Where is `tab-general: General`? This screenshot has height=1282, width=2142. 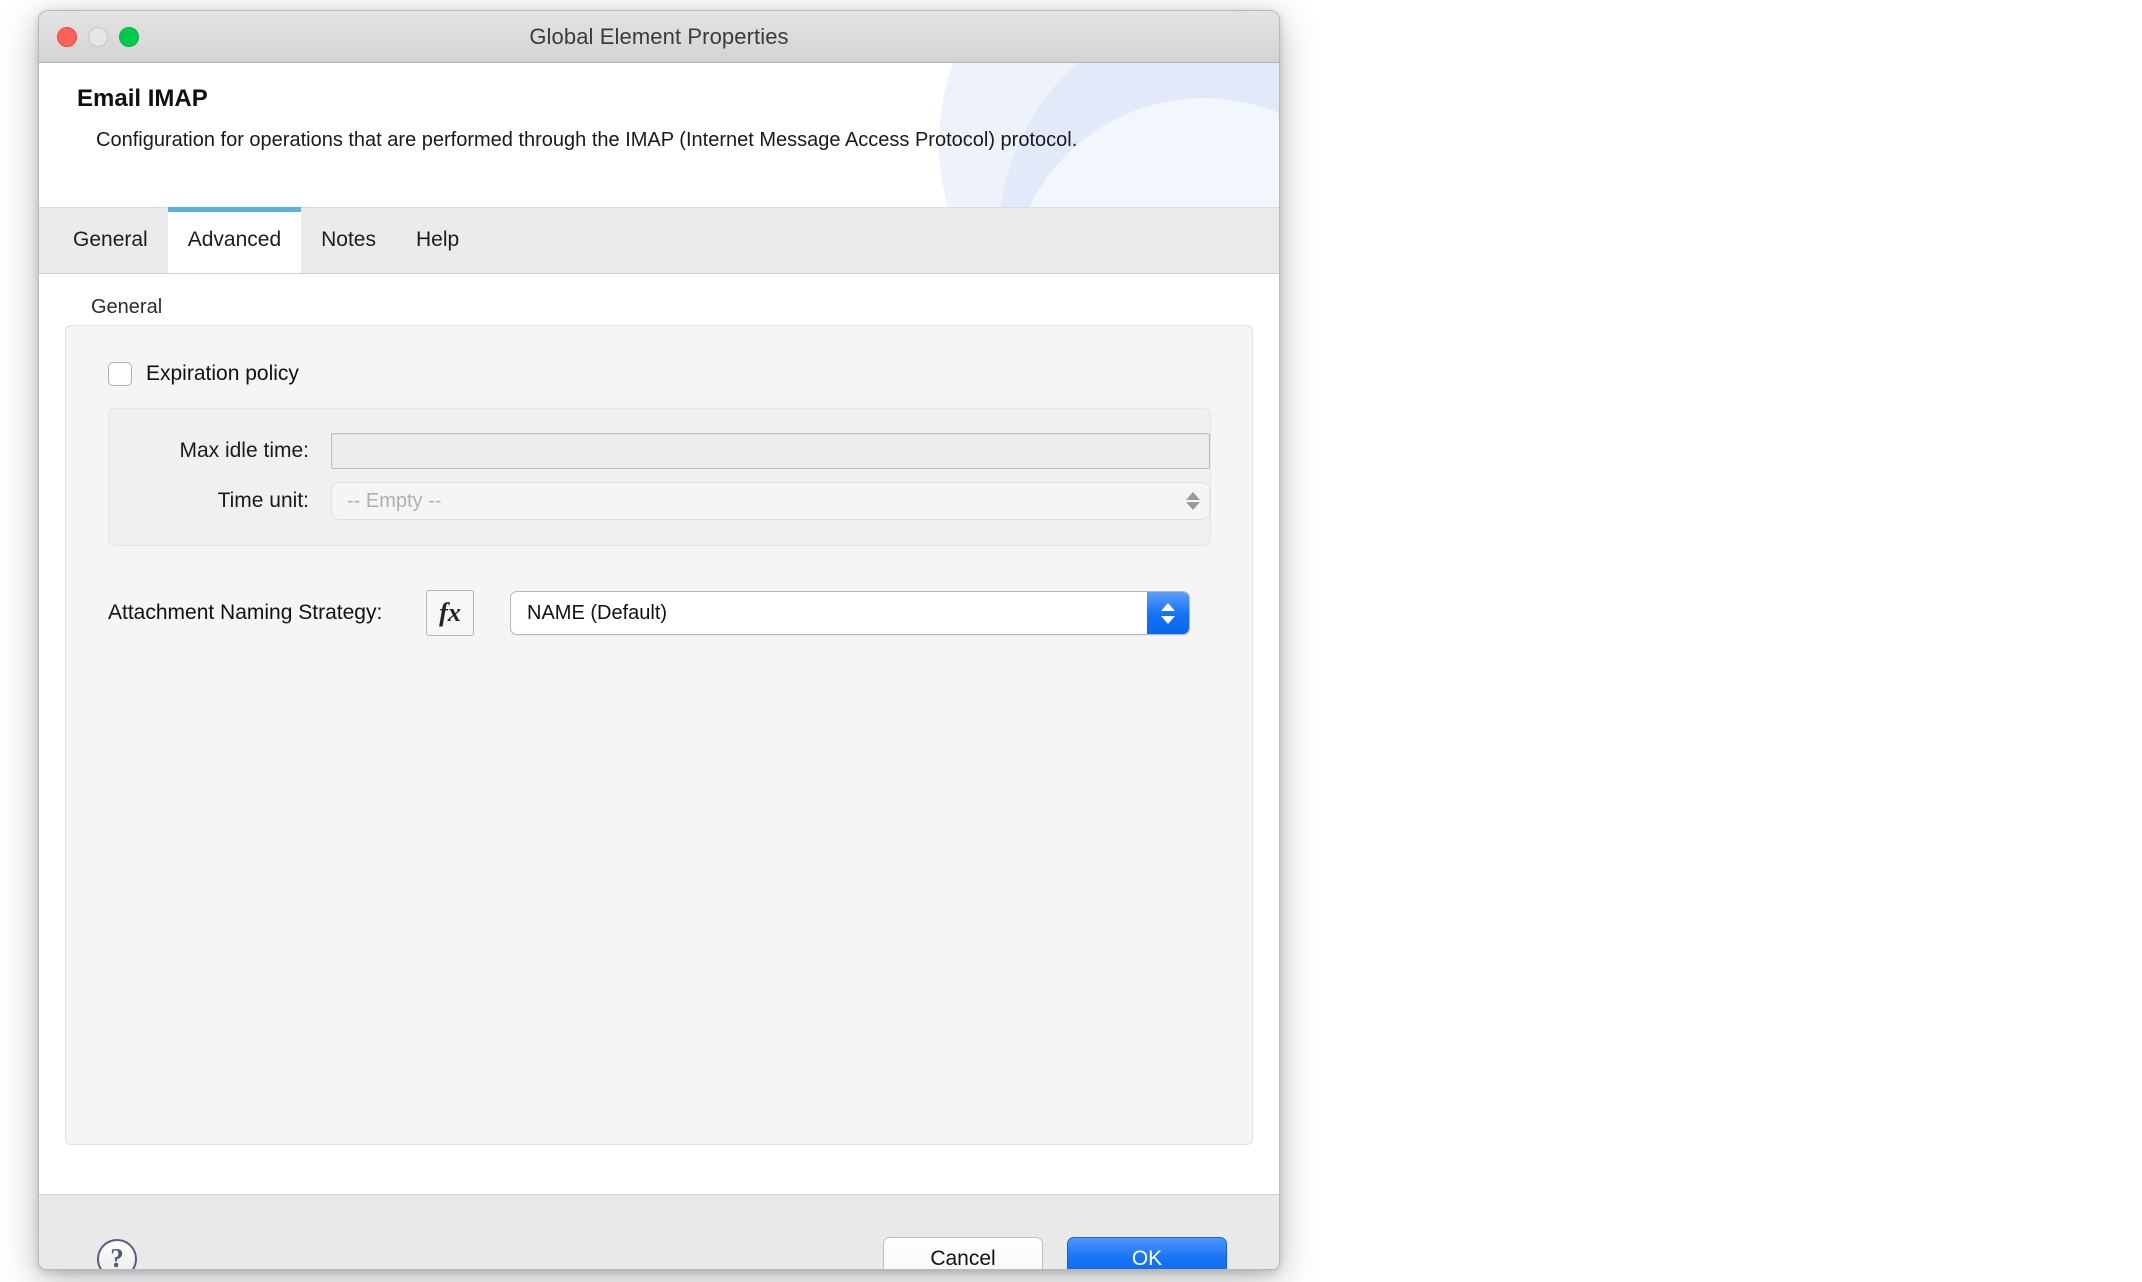
tab-general: General is located at coordinates (110, 240).